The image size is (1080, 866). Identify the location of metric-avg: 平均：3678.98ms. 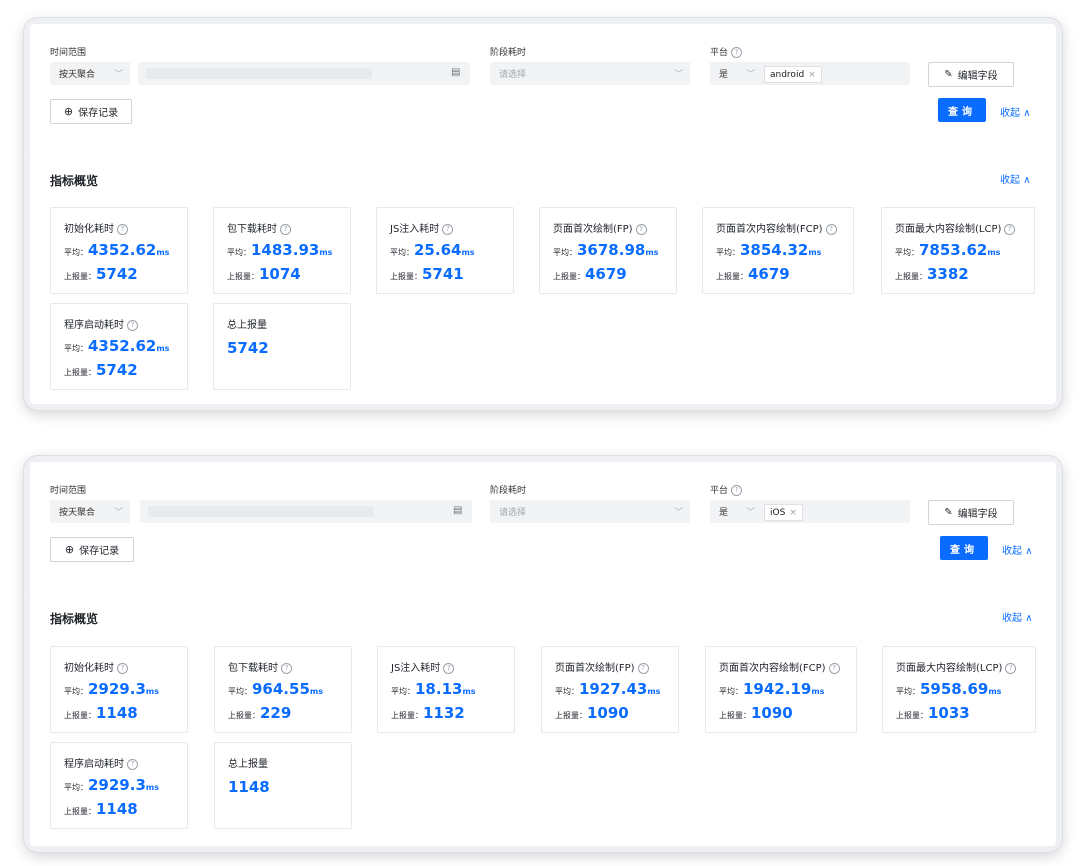
(606, 250).